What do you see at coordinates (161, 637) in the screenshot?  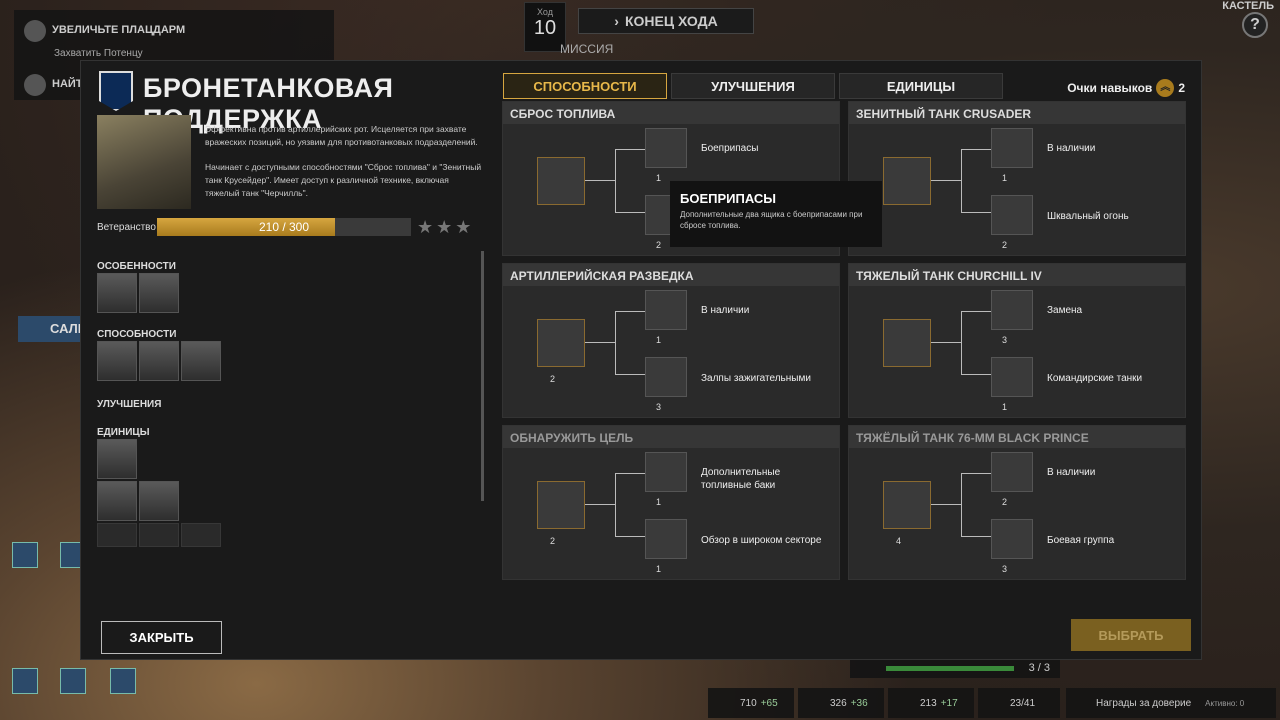 I see `close-button: ЗАКРЫТЬ` at bounding box center [161, 637].